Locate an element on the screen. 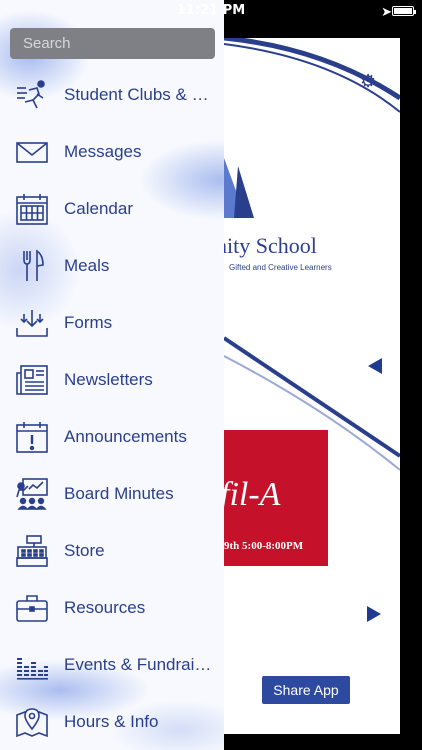 Image resolution: width=422 pixels, height=750 pixels. calendar-icon is located at coordinates (32, 209).